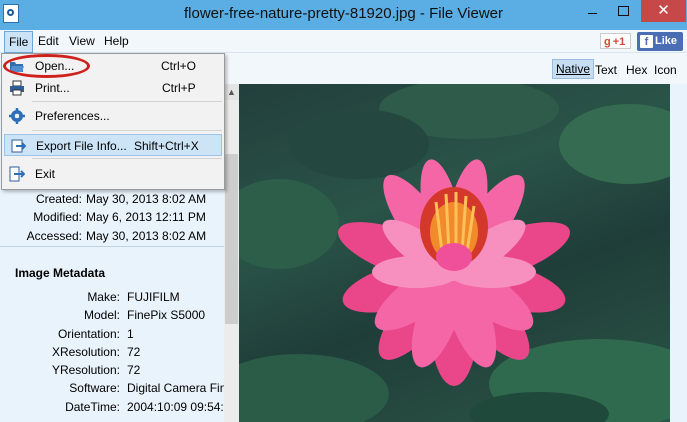 The width and height of the screenshot is (687, 422). I want to click on vertical-scrollbar: ▲, so click(231, 253).